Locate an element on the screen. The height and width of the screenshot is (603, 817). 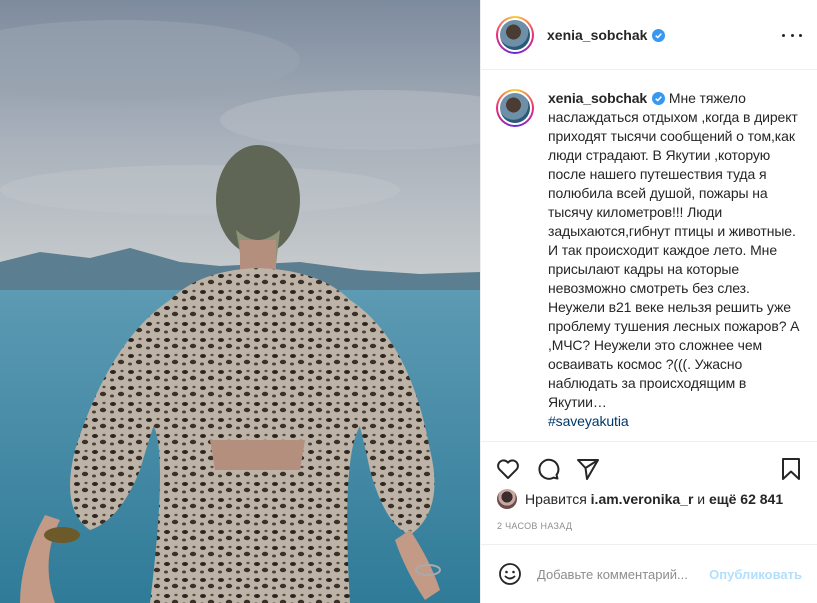
caption-hashtag: #saveyakutia is located at coordinates (588, 421).